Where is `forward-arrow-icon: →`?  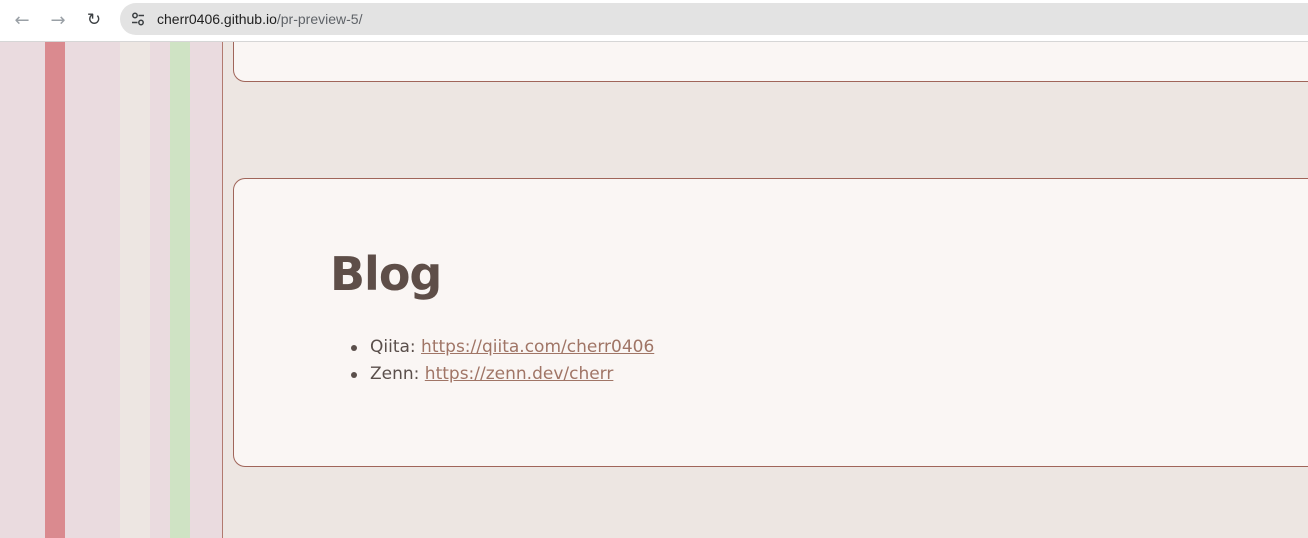
forward-arrow-icon: → is located at coordinates (58, 20).